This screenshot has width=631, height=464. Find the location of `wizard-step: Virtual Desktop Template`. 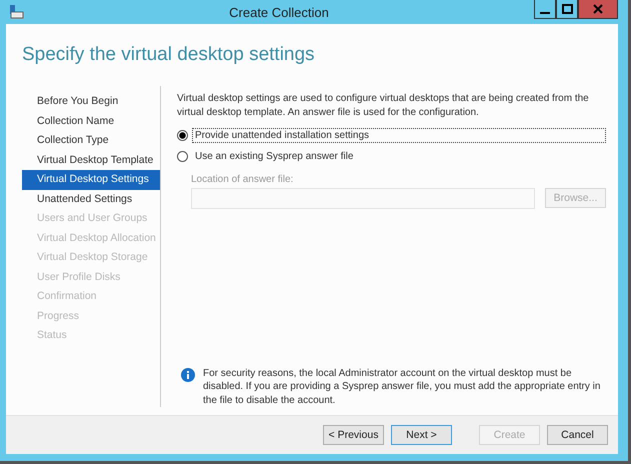

wizard-step: Virtual Desktop Template is located at coordinates (91, 160).